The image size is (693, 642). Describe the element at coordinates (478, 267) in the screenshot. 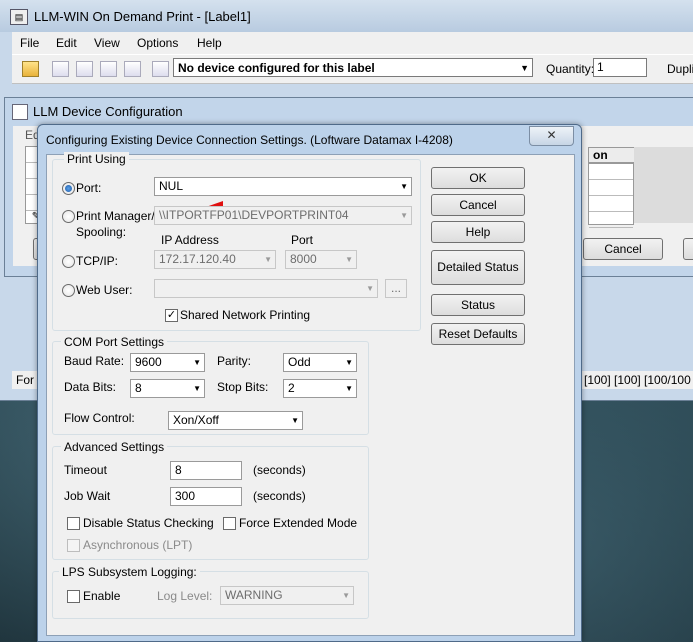

I see `detailed-status-button: Detailed Status` at that location.